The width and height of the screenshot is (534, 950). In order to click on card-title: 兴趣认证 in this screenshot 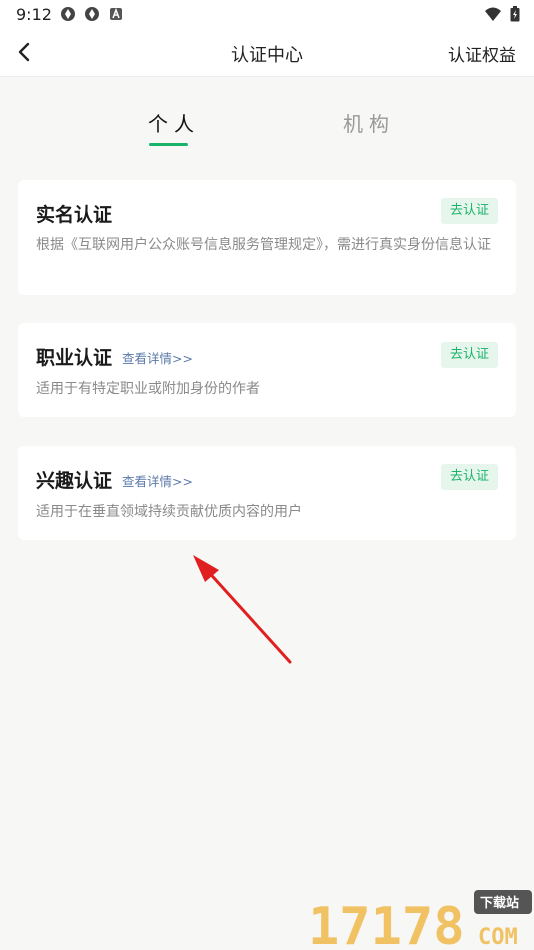, I will do `click(74, 481)`.